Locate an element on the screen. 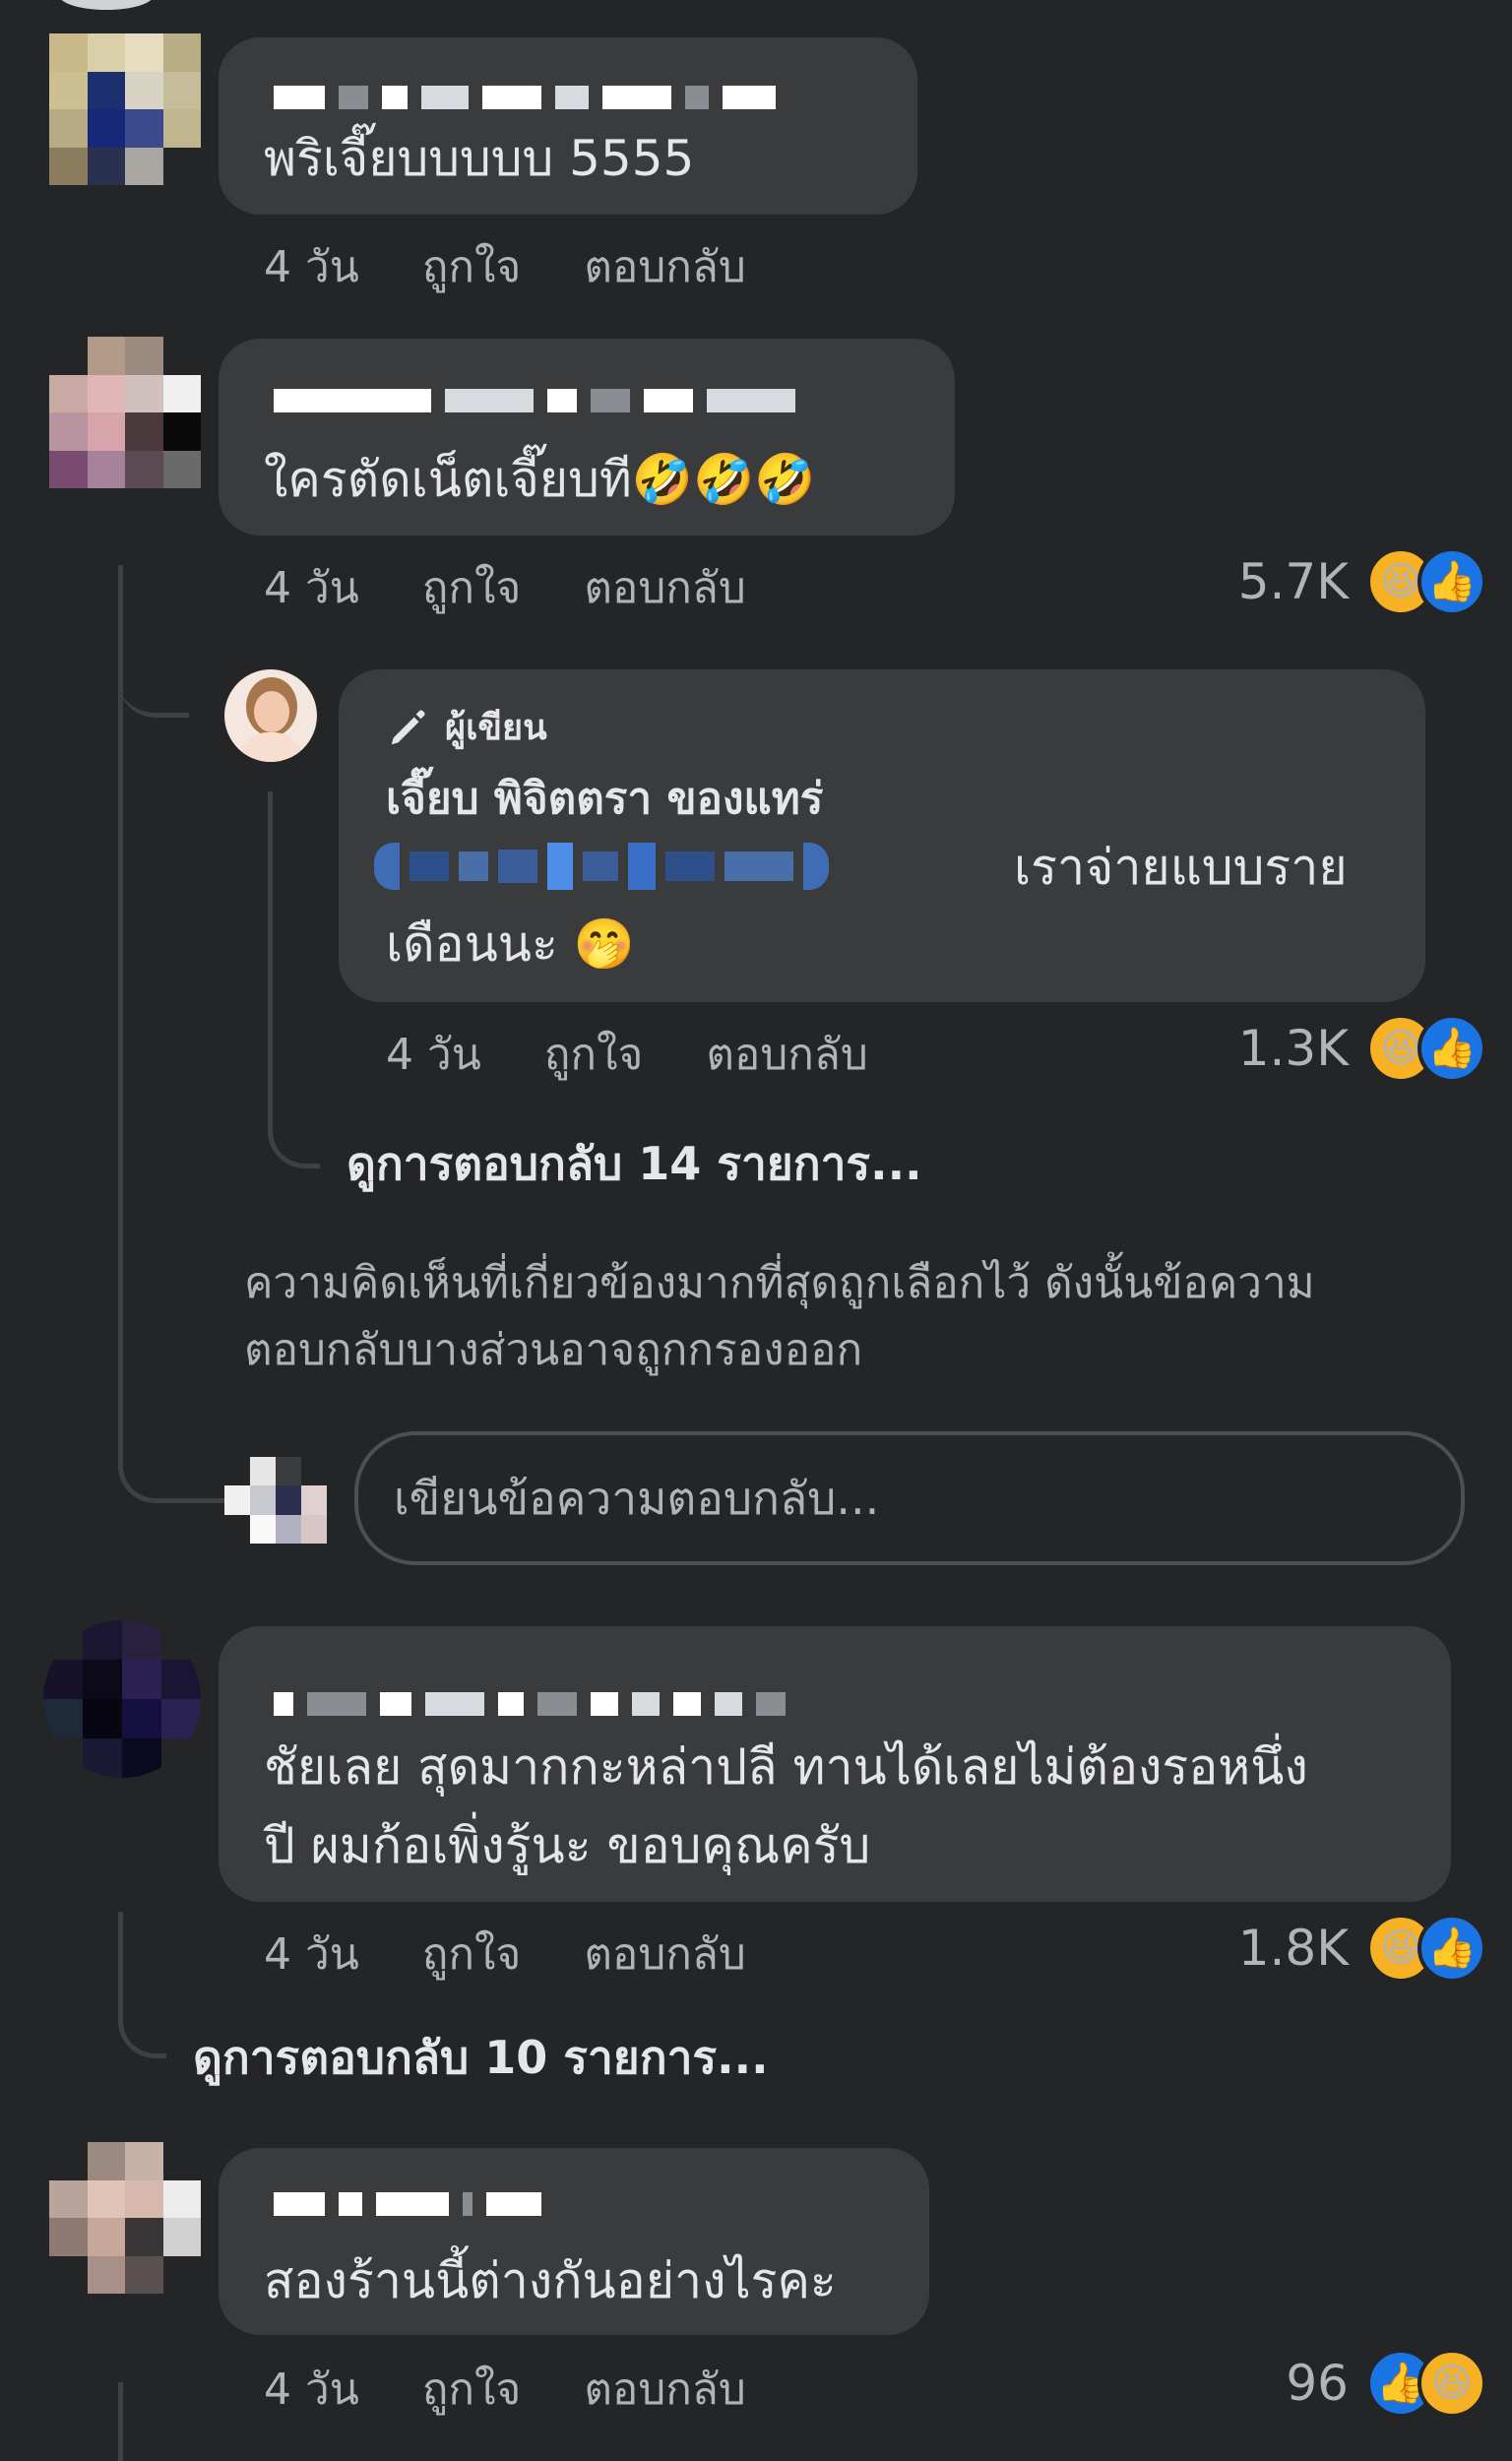 The height and width of the screenshot is (2461, 1512). current-user-avatar is located at coordinates (275, 1500).